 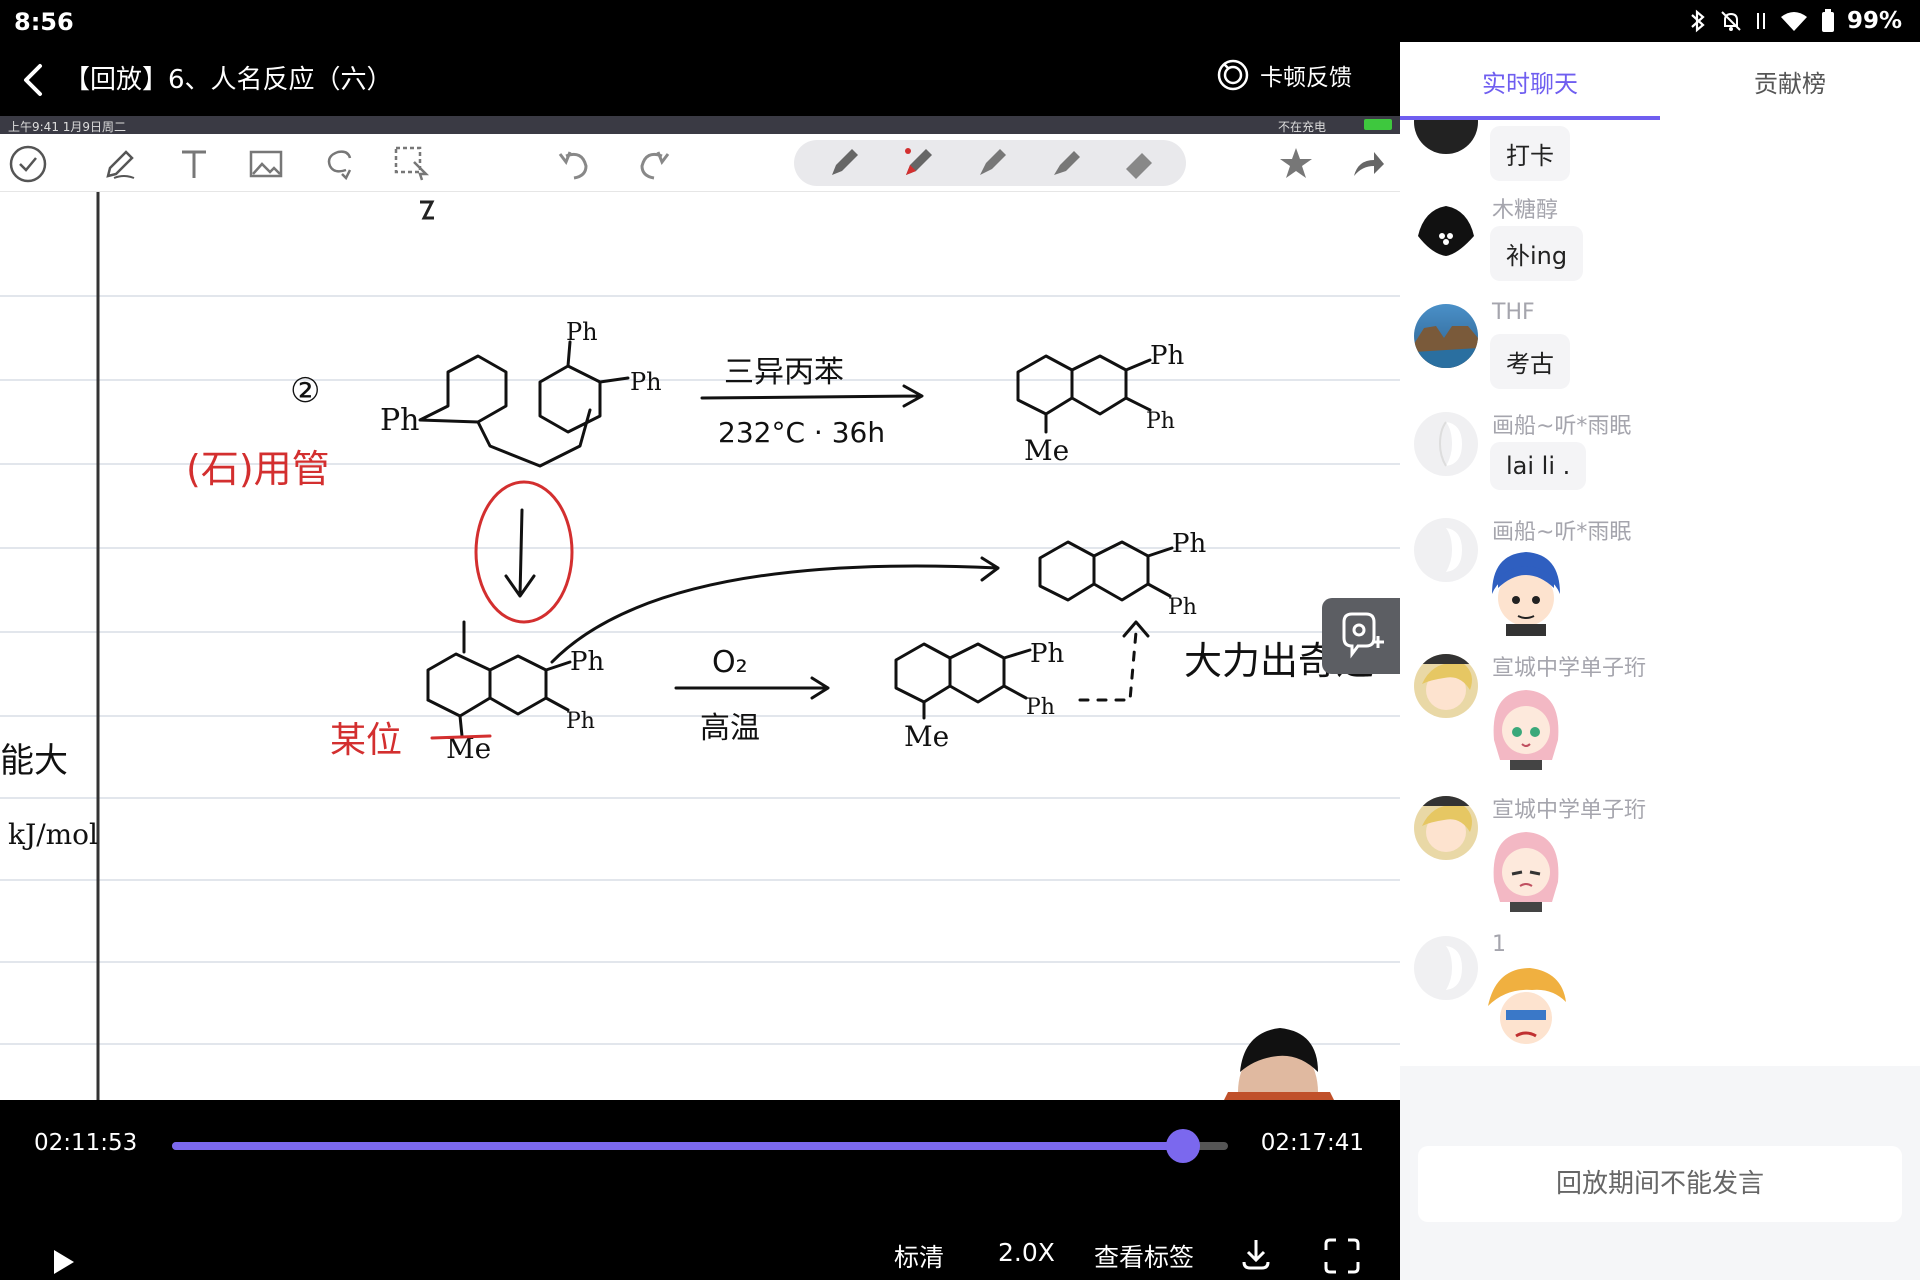 I want to click on pin-add-icon, so click(x=1363, y=635).